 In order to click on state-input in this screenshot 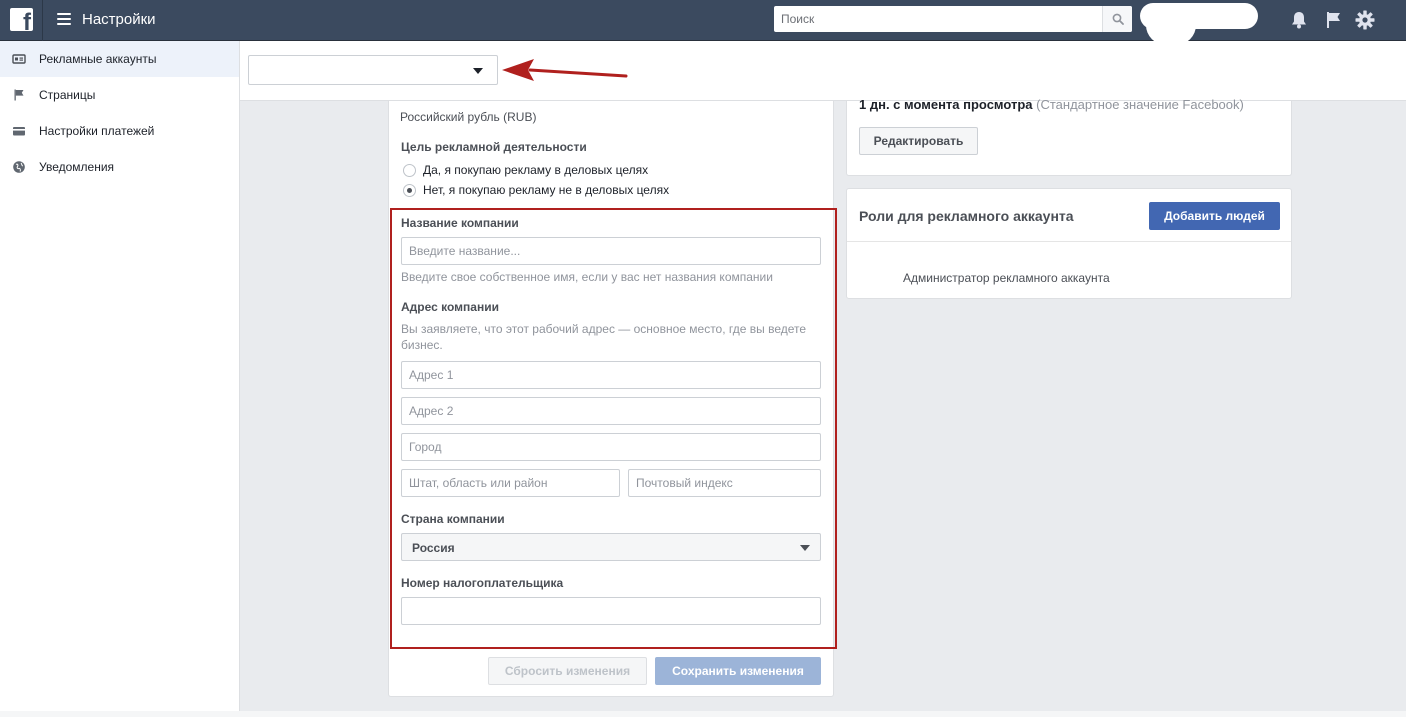, I will do `click(510, 483)`.